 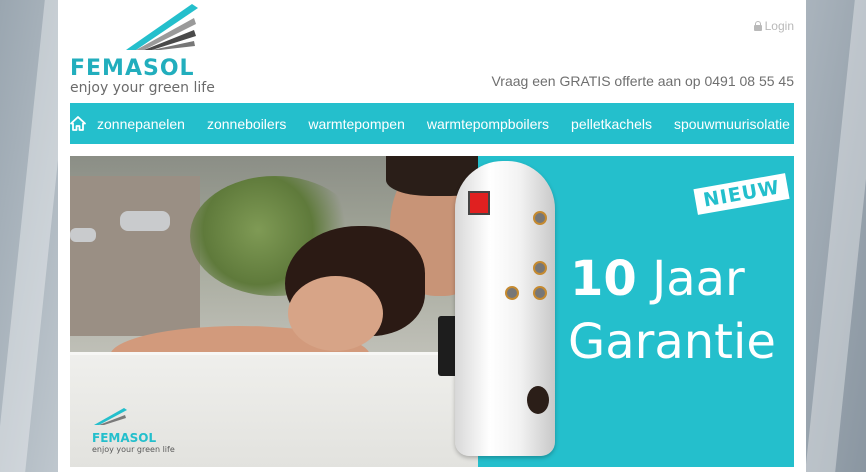 What do you see at coordinates (133, 449) in the screenshot?
I see `small-logo-tagline: enjoy your green life` at bounding box center [133, 449].